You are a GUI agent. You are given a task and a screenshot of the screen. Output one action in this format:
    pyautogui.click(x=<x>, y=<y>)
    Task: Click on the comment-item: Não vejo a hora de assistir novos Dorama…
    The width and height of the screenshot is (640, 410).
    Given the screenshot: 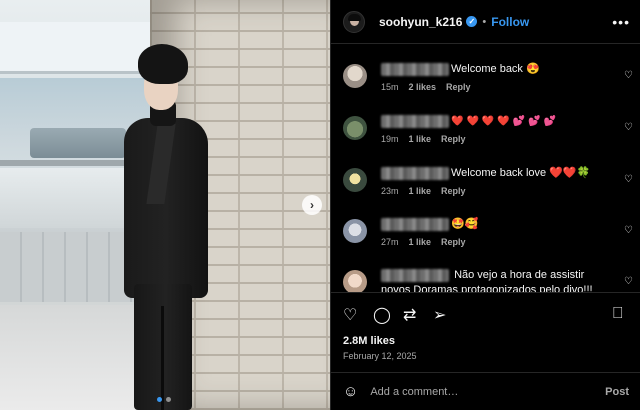 What is the action you would take?
    pyautogui.click(x=488, y=280)
    